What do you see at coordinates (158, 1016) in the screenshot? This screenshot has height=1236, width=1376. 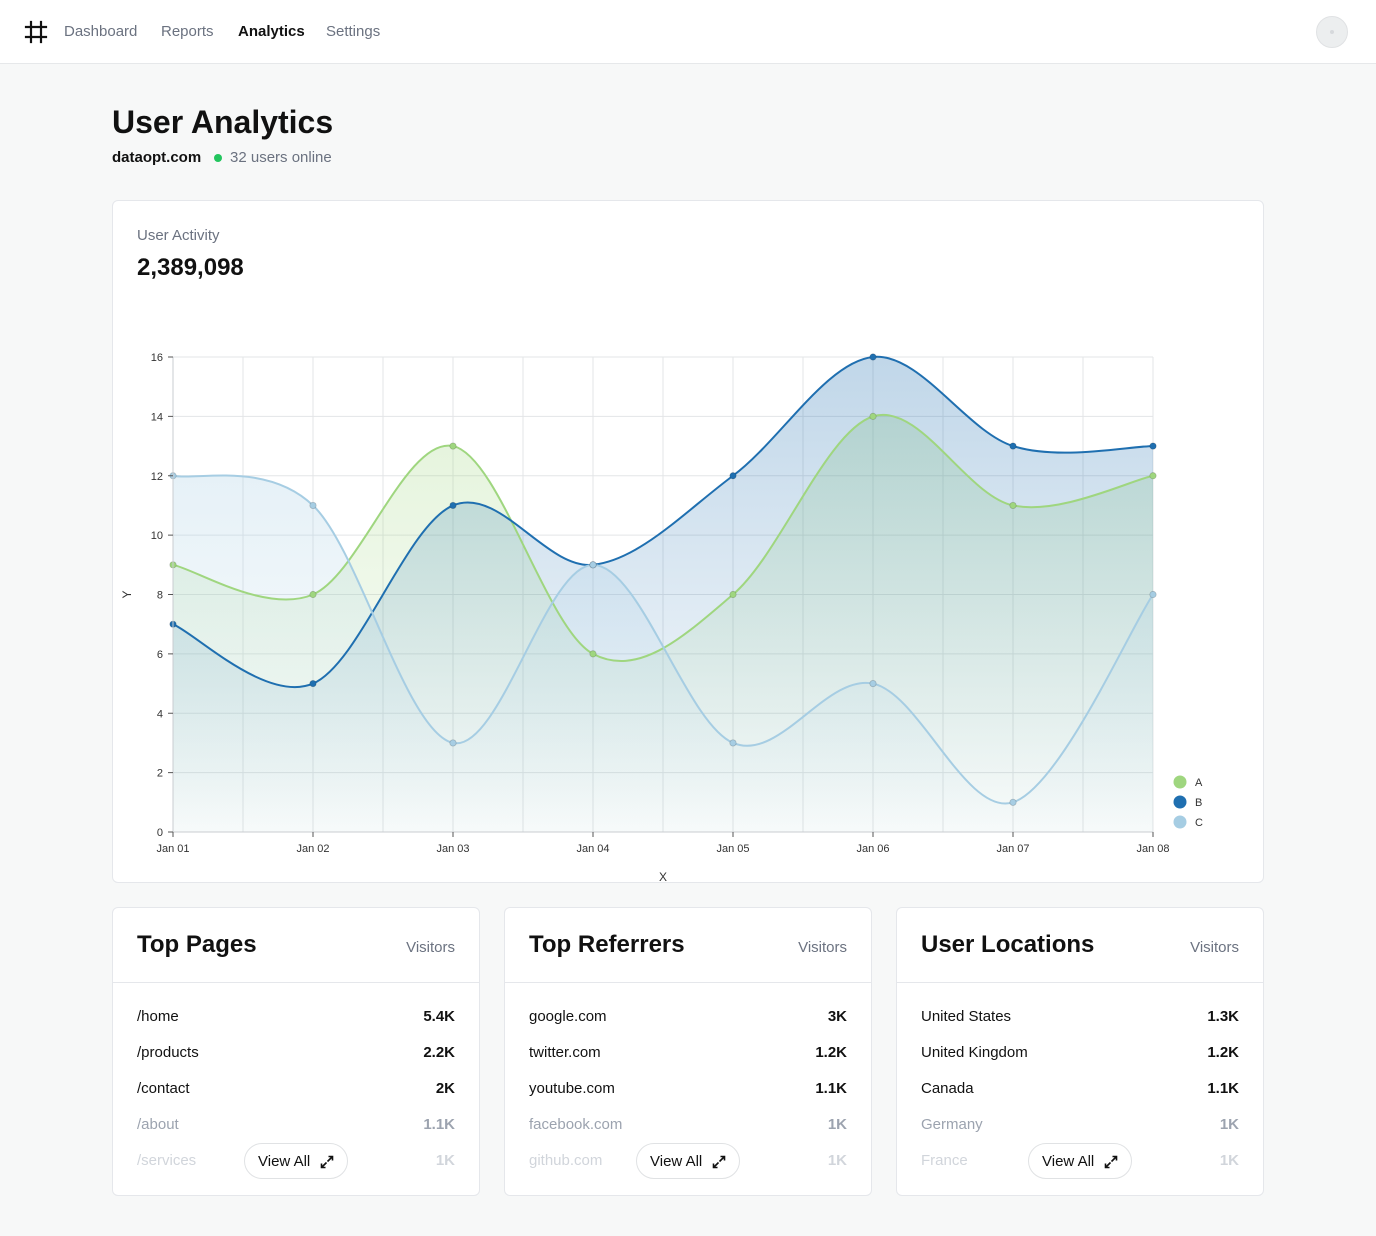 I see `list-item-name: /home` at bounding box center [158, 1016].